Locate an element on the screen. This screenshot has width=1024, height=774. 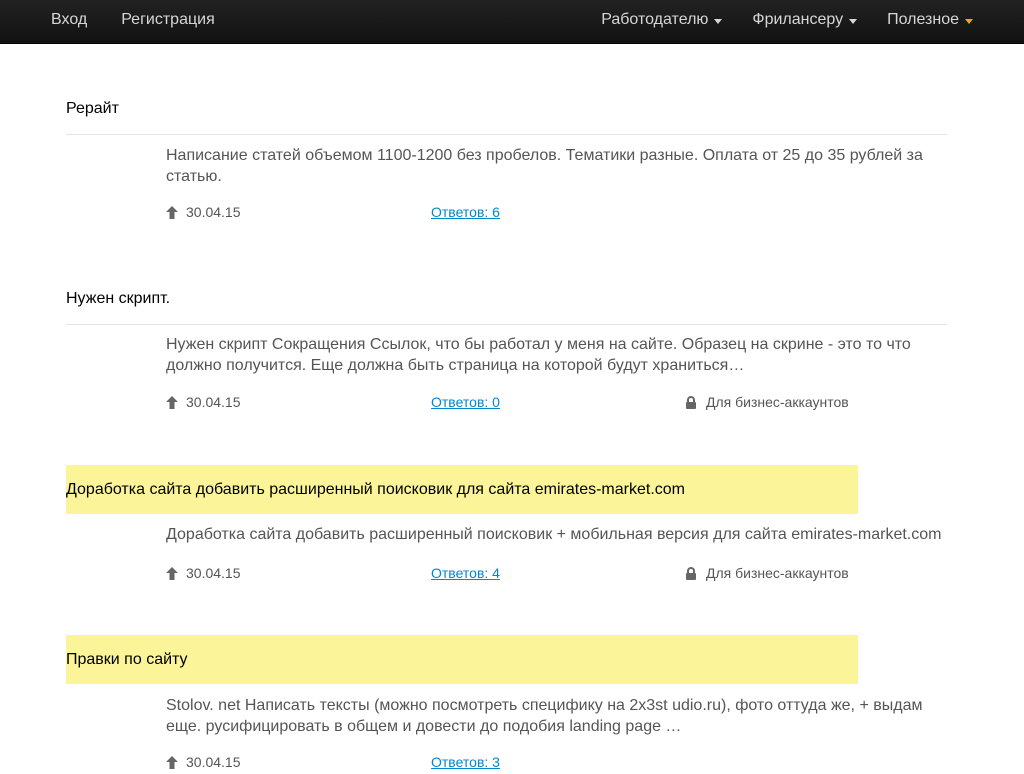
job-meta: 30.04.15 Ответов: 0 Для бизнес-аккаунтов is located at coordinates (556, 404).